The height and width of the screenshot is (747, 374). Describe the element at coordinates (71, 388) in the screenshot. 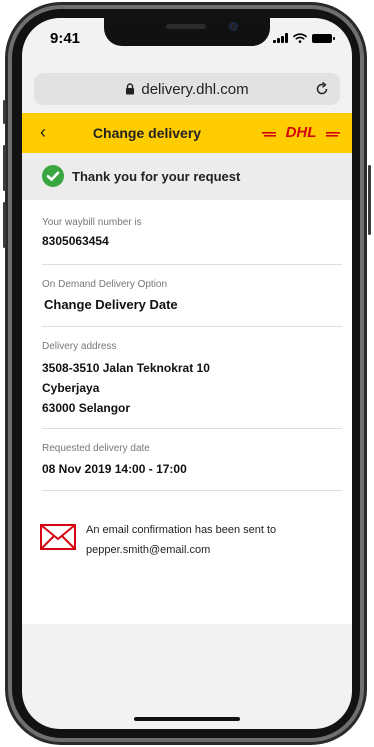

I see `address-line: Cyberjaya` at that location.